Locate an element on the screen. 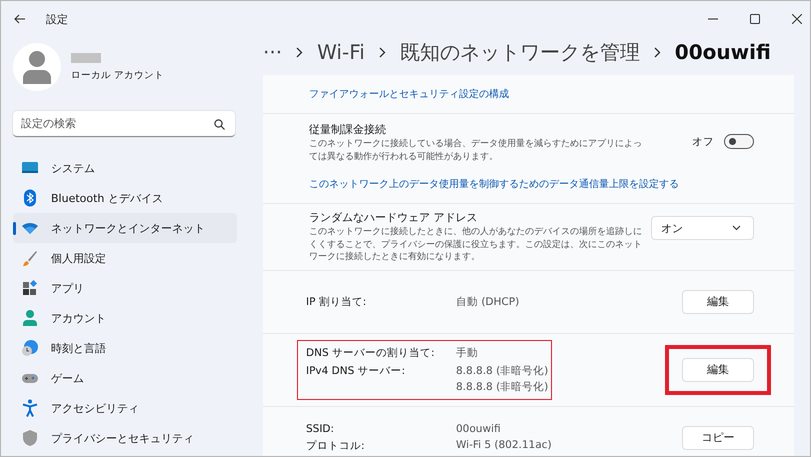 This screenshot has height=457, width=811. redacted-name is located at coordinates (86, 57).